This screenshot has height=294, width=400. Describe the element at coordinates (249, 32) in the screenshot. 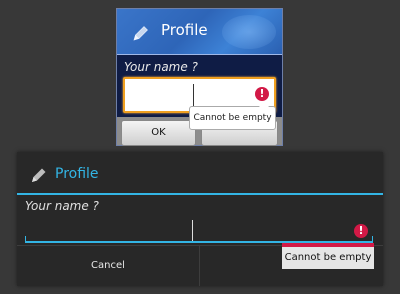

I see `header-glow` at that location.